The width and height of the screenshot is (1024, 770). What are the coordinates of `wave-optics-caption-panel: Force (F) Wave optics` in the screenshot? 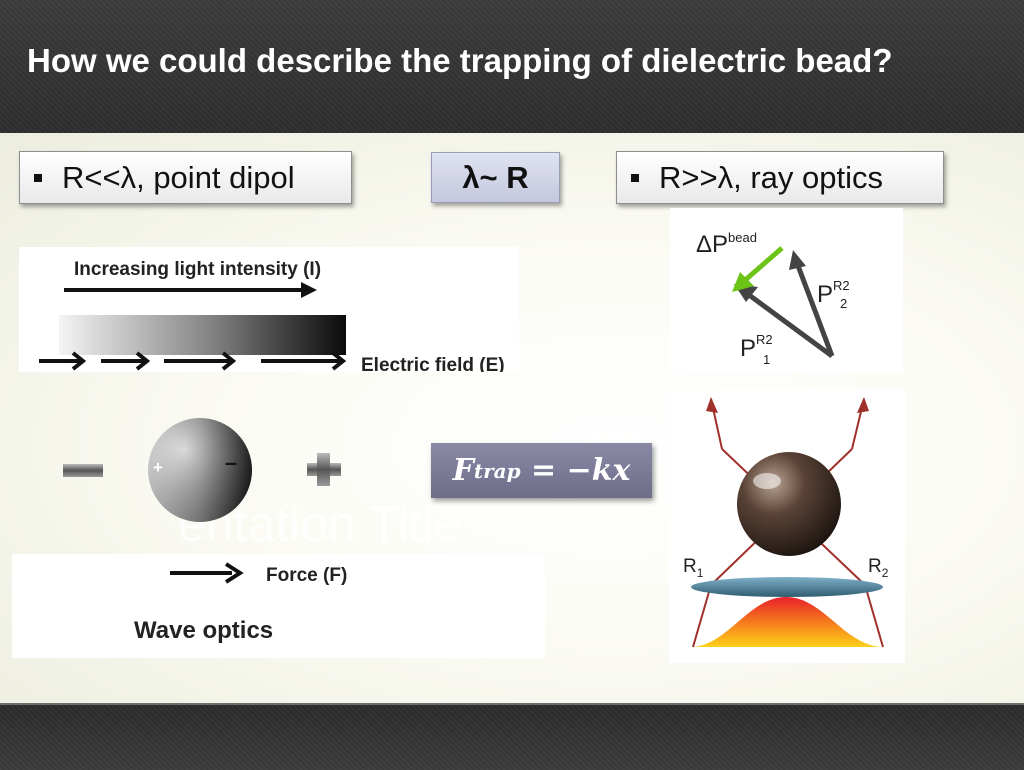 It's located at (278, 606).